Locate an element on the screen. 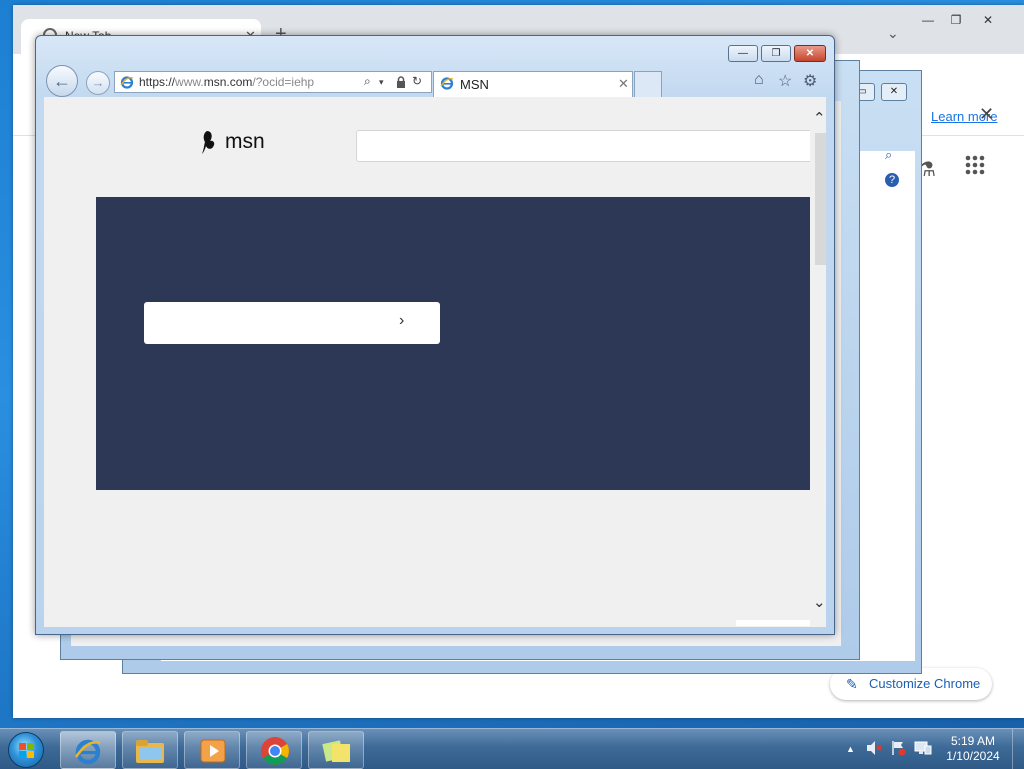  address-bar: https://www.msn.com/?ocid=iehp ⌕ ▾ ↻ is located at coordinates (273, 82).